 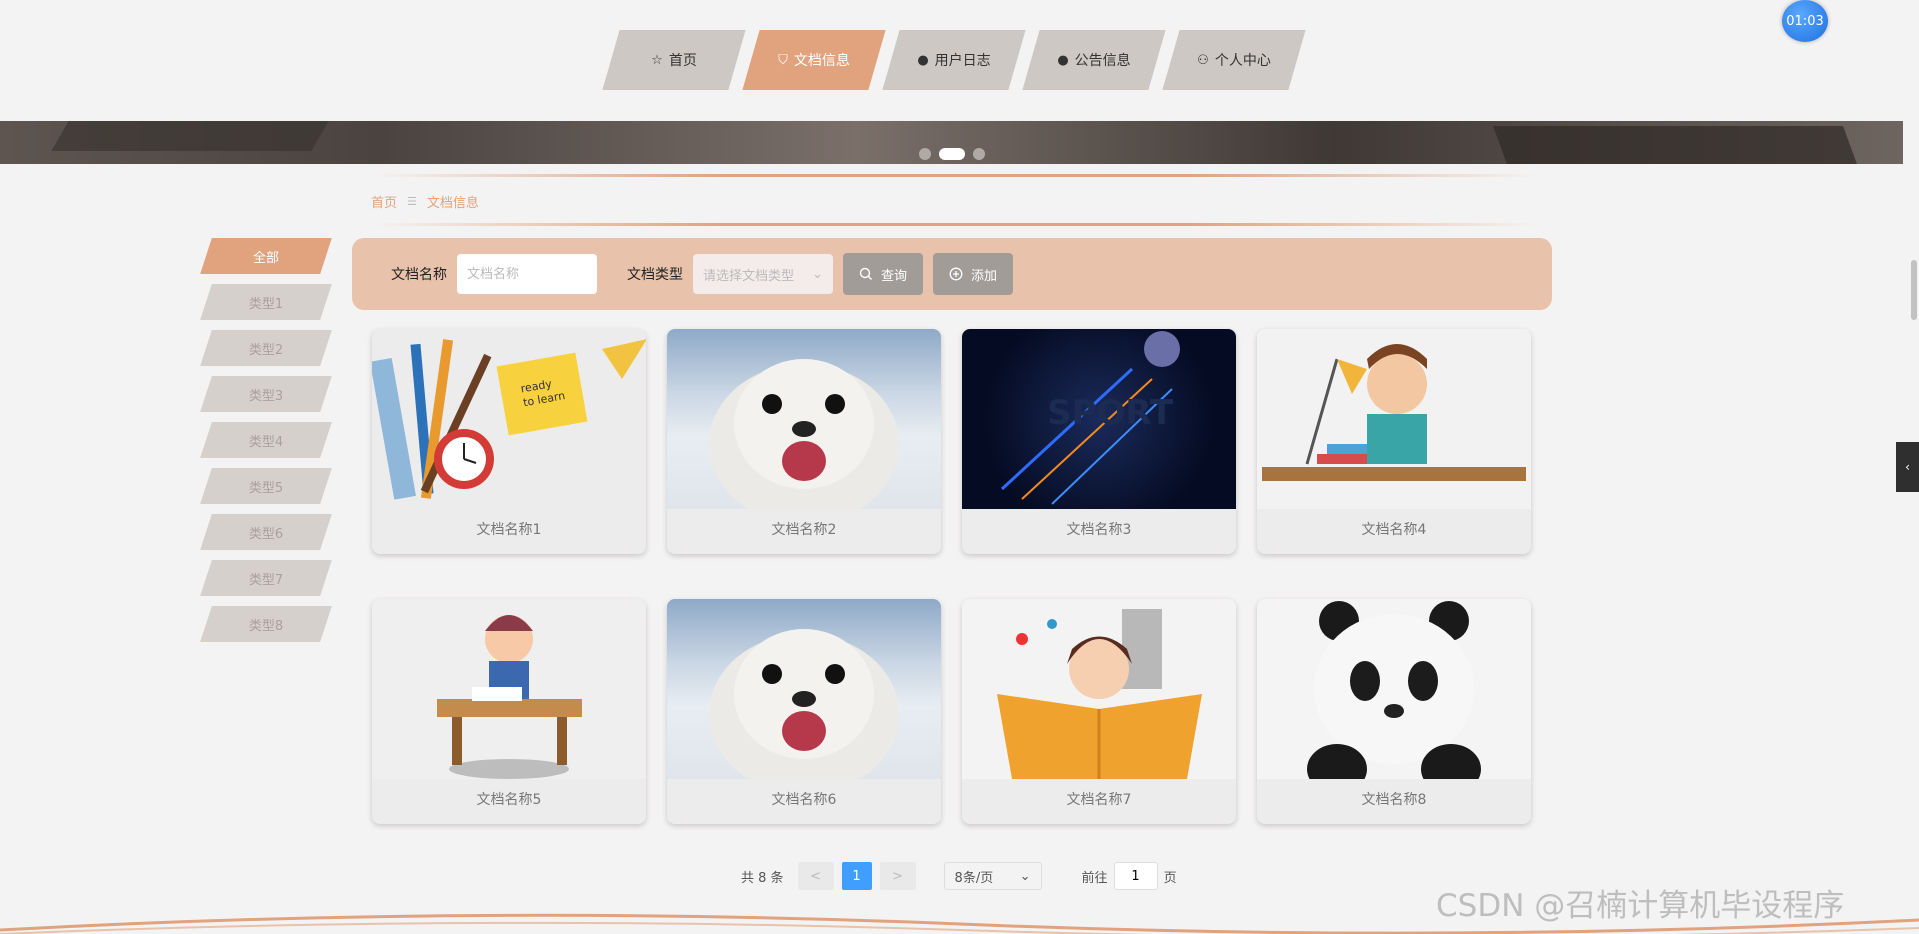 What do you see at coordinates (266, 578) in the screenshot?
I see `sidebar-item-type7: 类型7` at bounding box center [266, 578].